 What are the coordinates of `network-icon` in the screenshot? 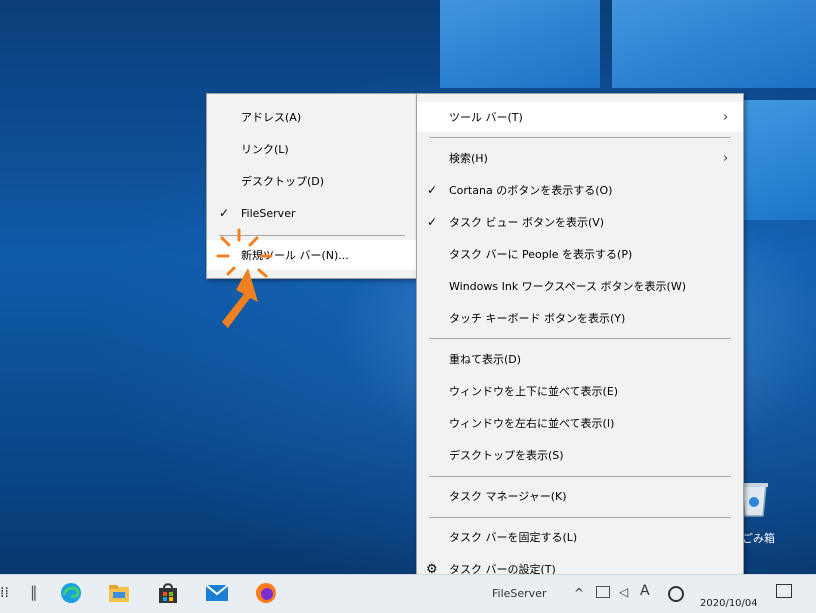 It's located at (603, 592).